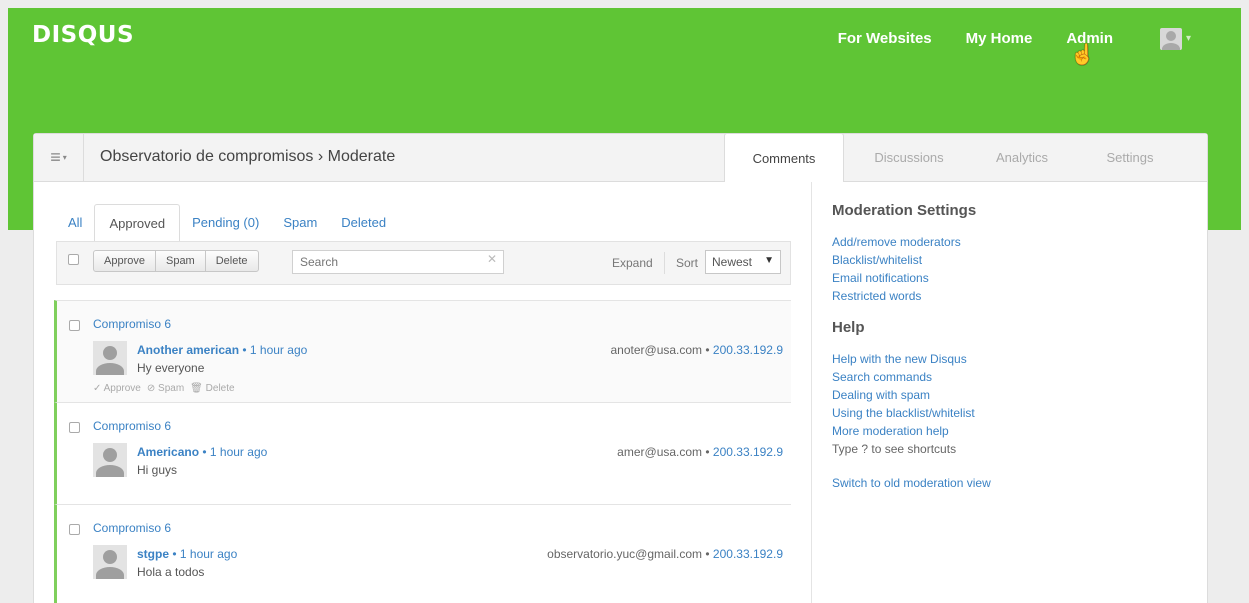  Describe the element at coordinates (151, 388) in the screenshot. I see `block-icon: ⊘` at that location.